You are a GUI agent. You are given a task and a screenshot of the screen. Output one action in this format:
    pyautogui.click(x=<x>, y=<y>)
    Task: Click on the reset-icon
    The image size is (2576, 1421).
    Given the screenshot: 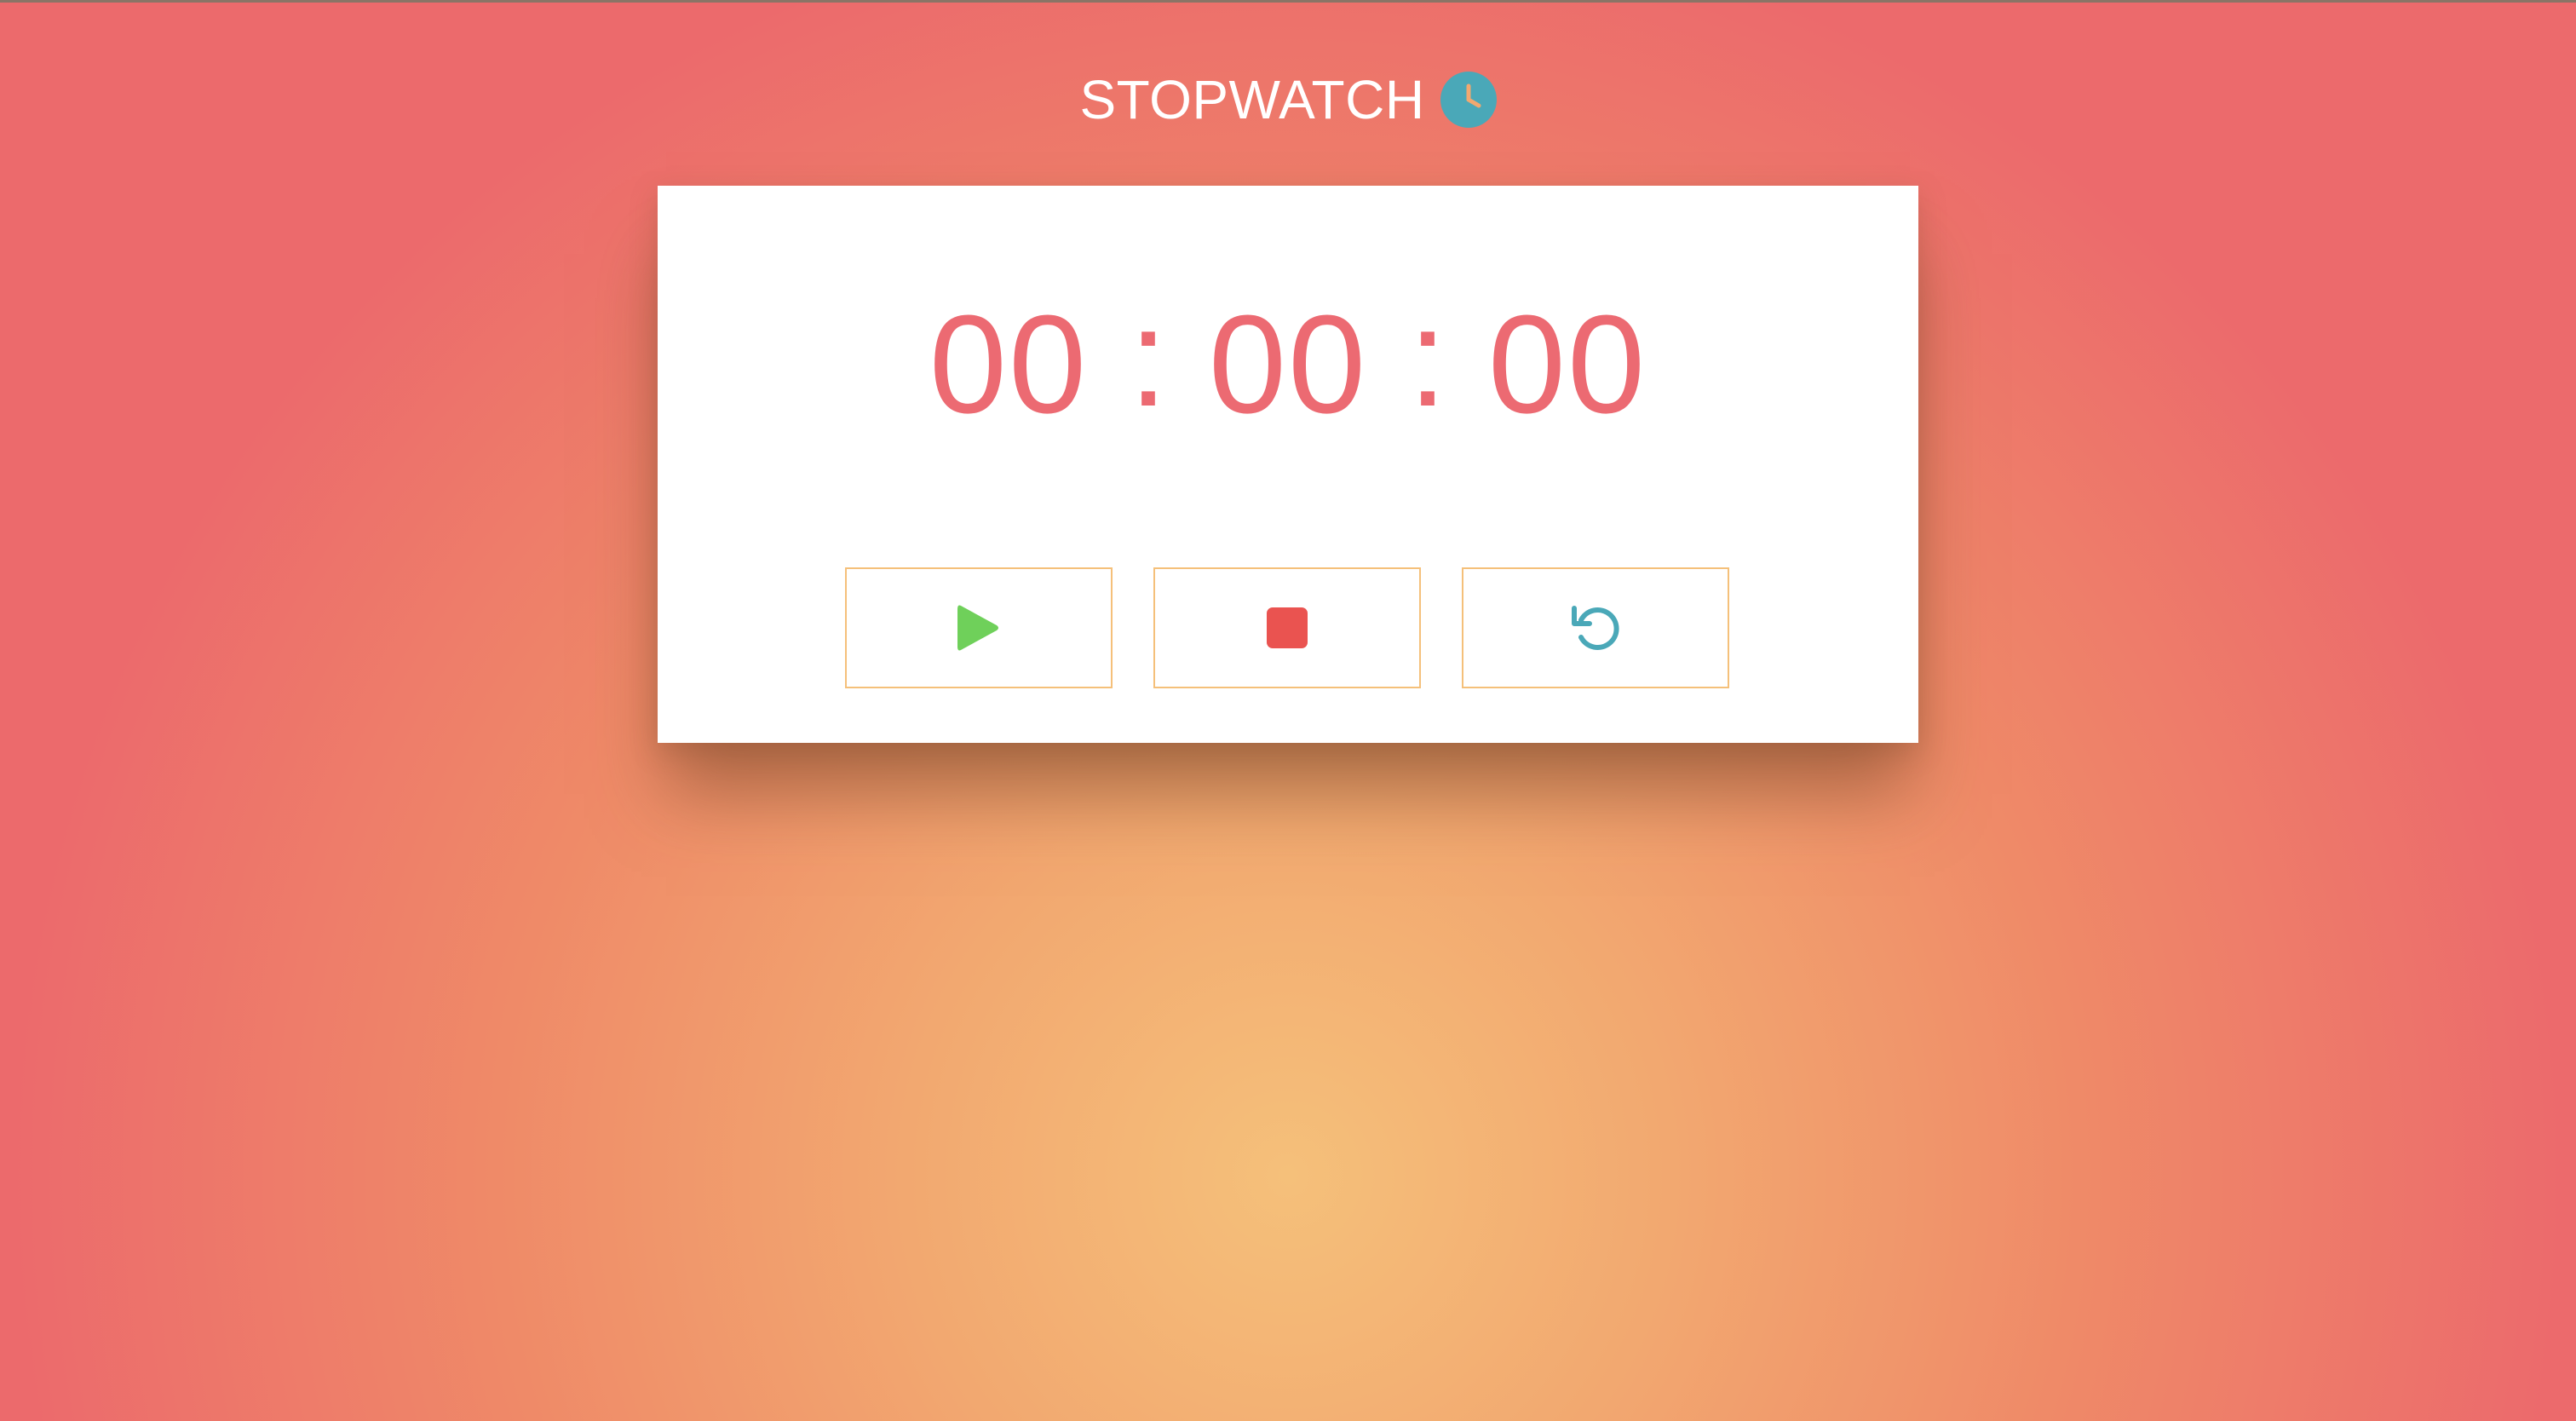 What is the action you would take?
    pyautogui.click(x=1596, y=628)
    